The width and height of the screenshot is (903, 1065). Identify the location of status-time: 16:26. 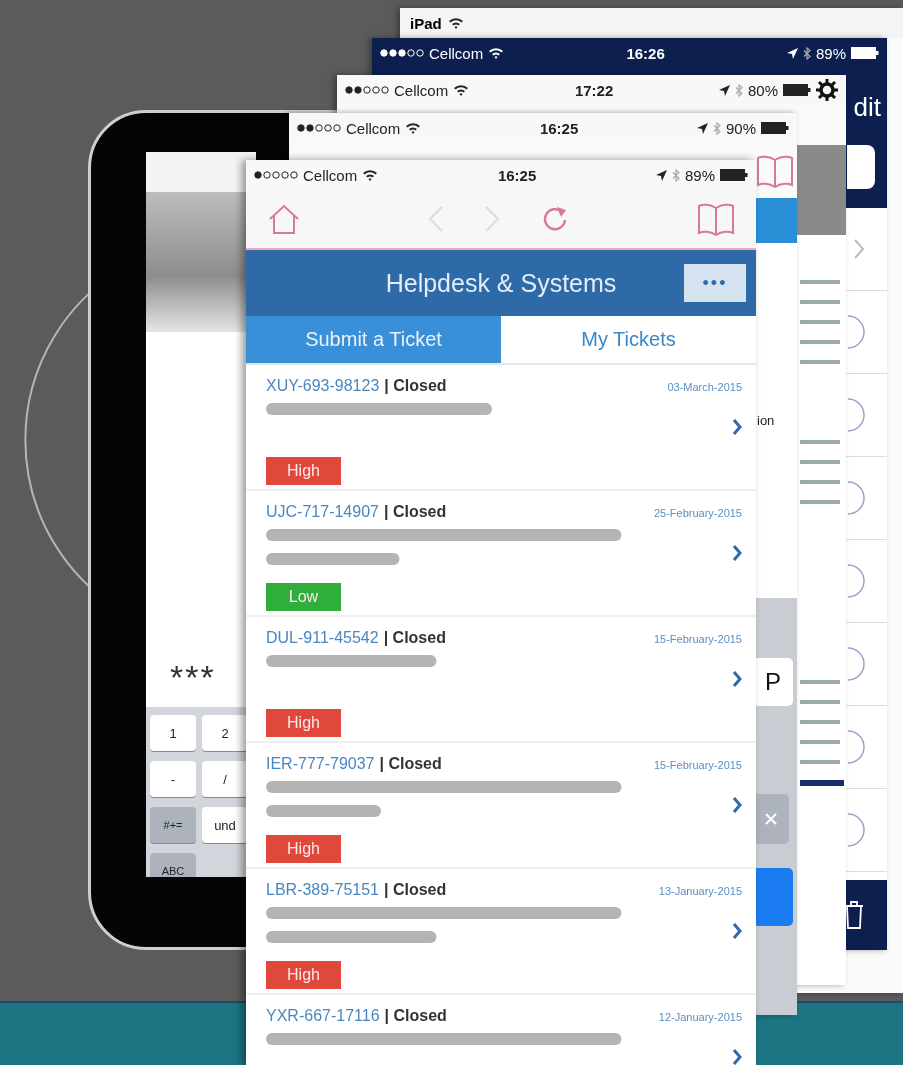
(645, 53).